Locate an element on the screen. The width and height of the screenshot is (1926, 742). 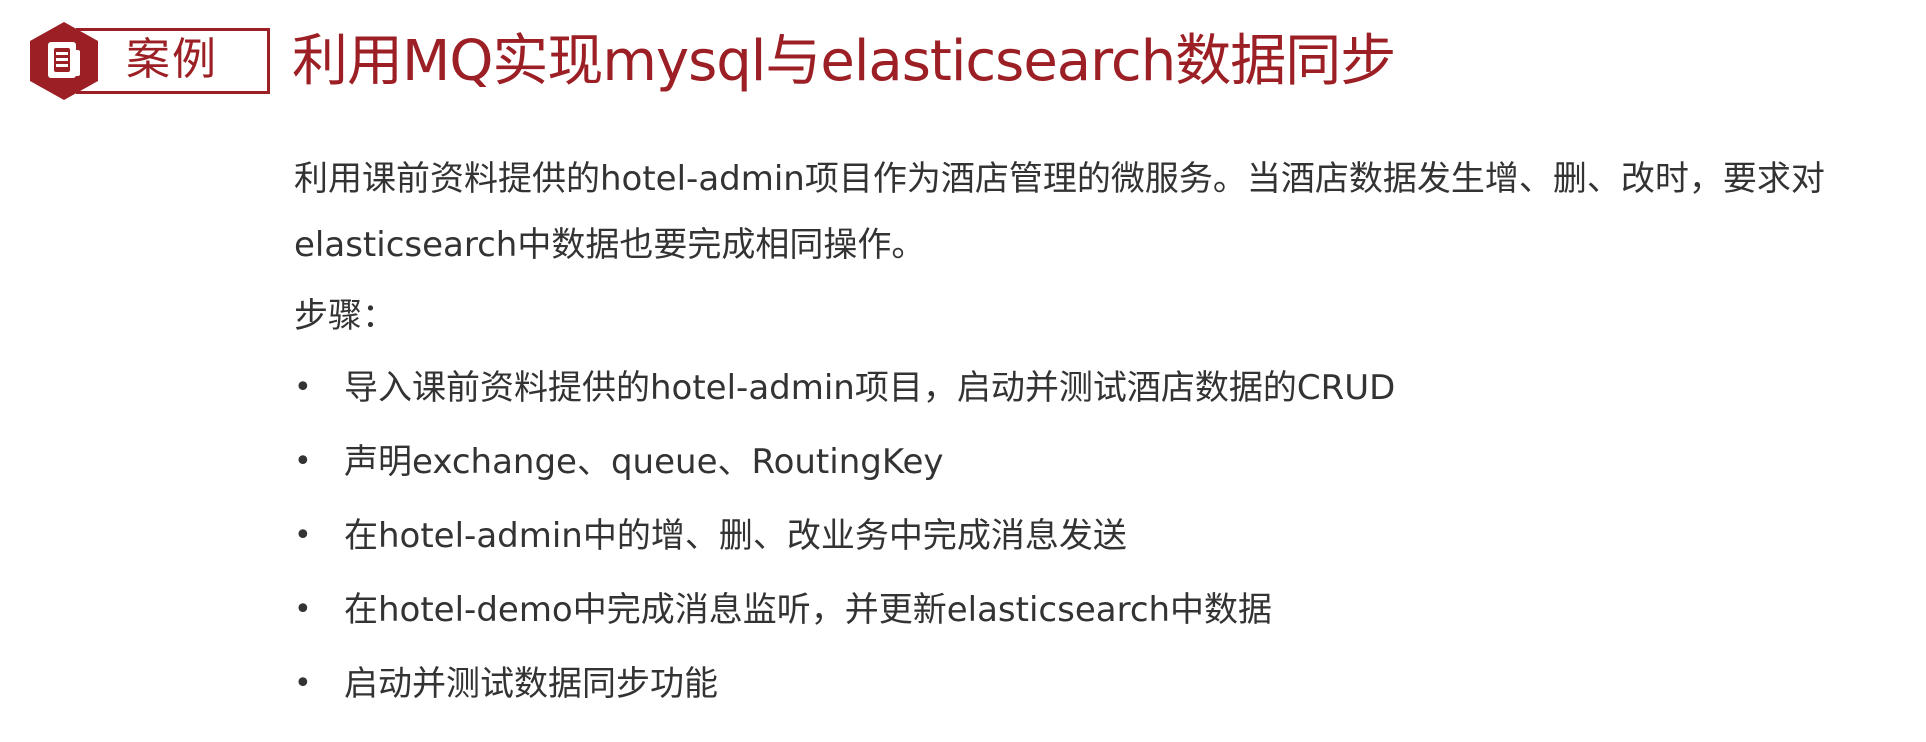
step-text: 声明exchange、queue、RoutingKey is located at coordinates (644, 462).